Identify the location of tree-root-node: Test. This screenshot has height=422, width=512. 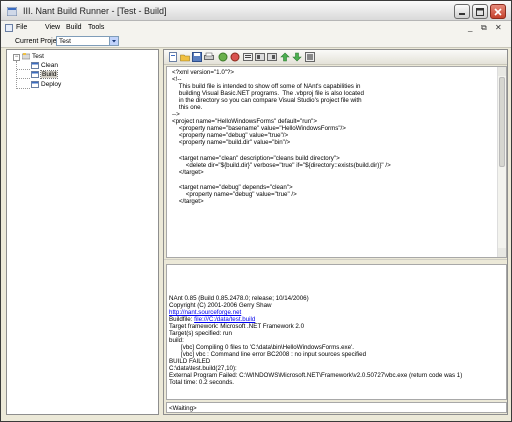
(33, 56).